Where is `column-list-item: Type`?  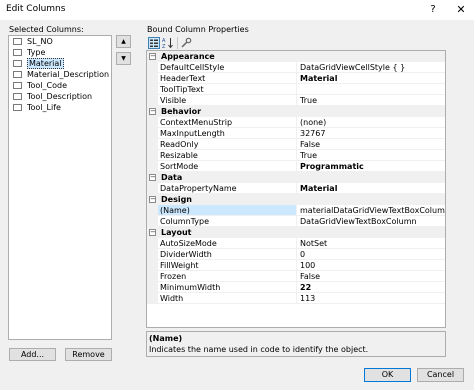
column-list-item: Type is located at coordinates (60, 52).